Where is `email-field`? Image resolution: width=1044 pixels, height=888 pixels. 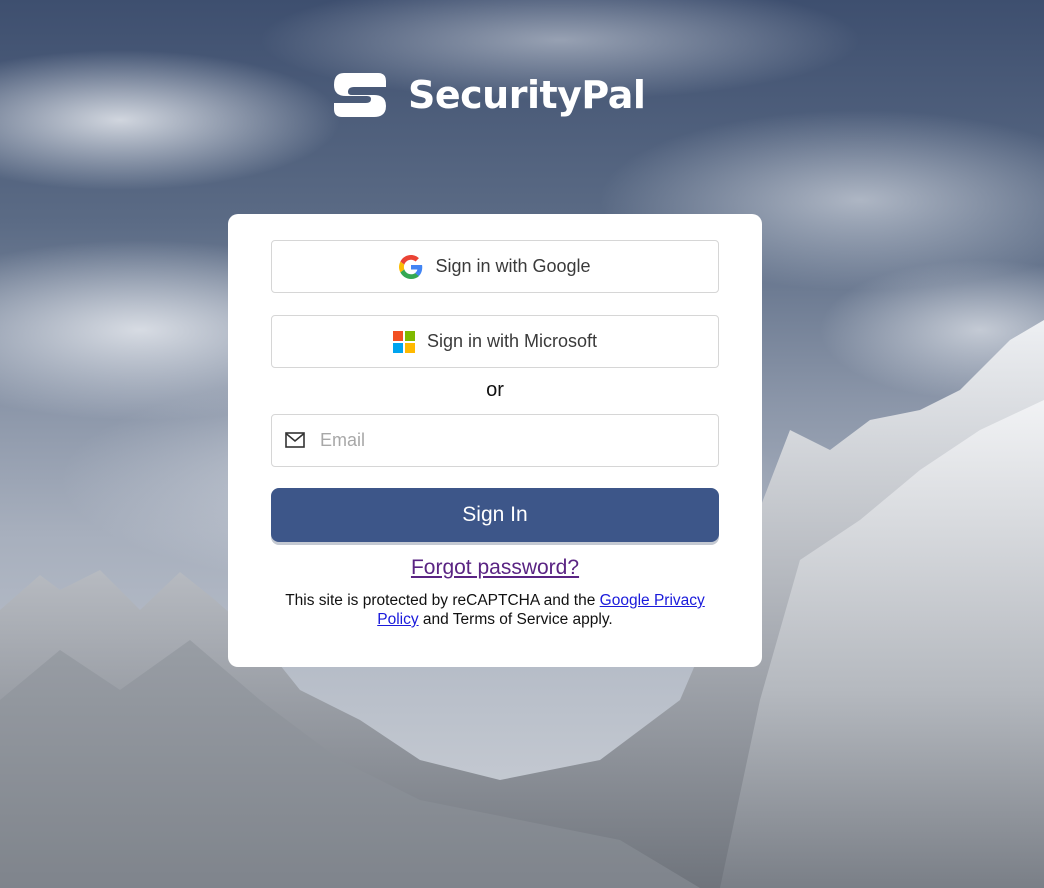
email-field is located at coordinates (495, 440).